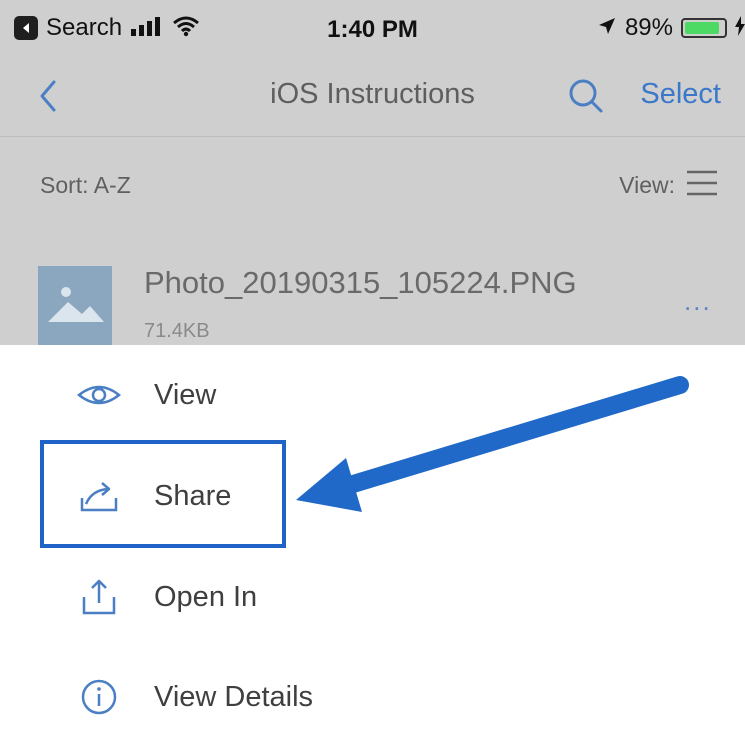 This screenshot has height=741, width=745. Describe the element at coordinates (372, 696) in the screenshot. I see `action-view-details: View Details` at that location.